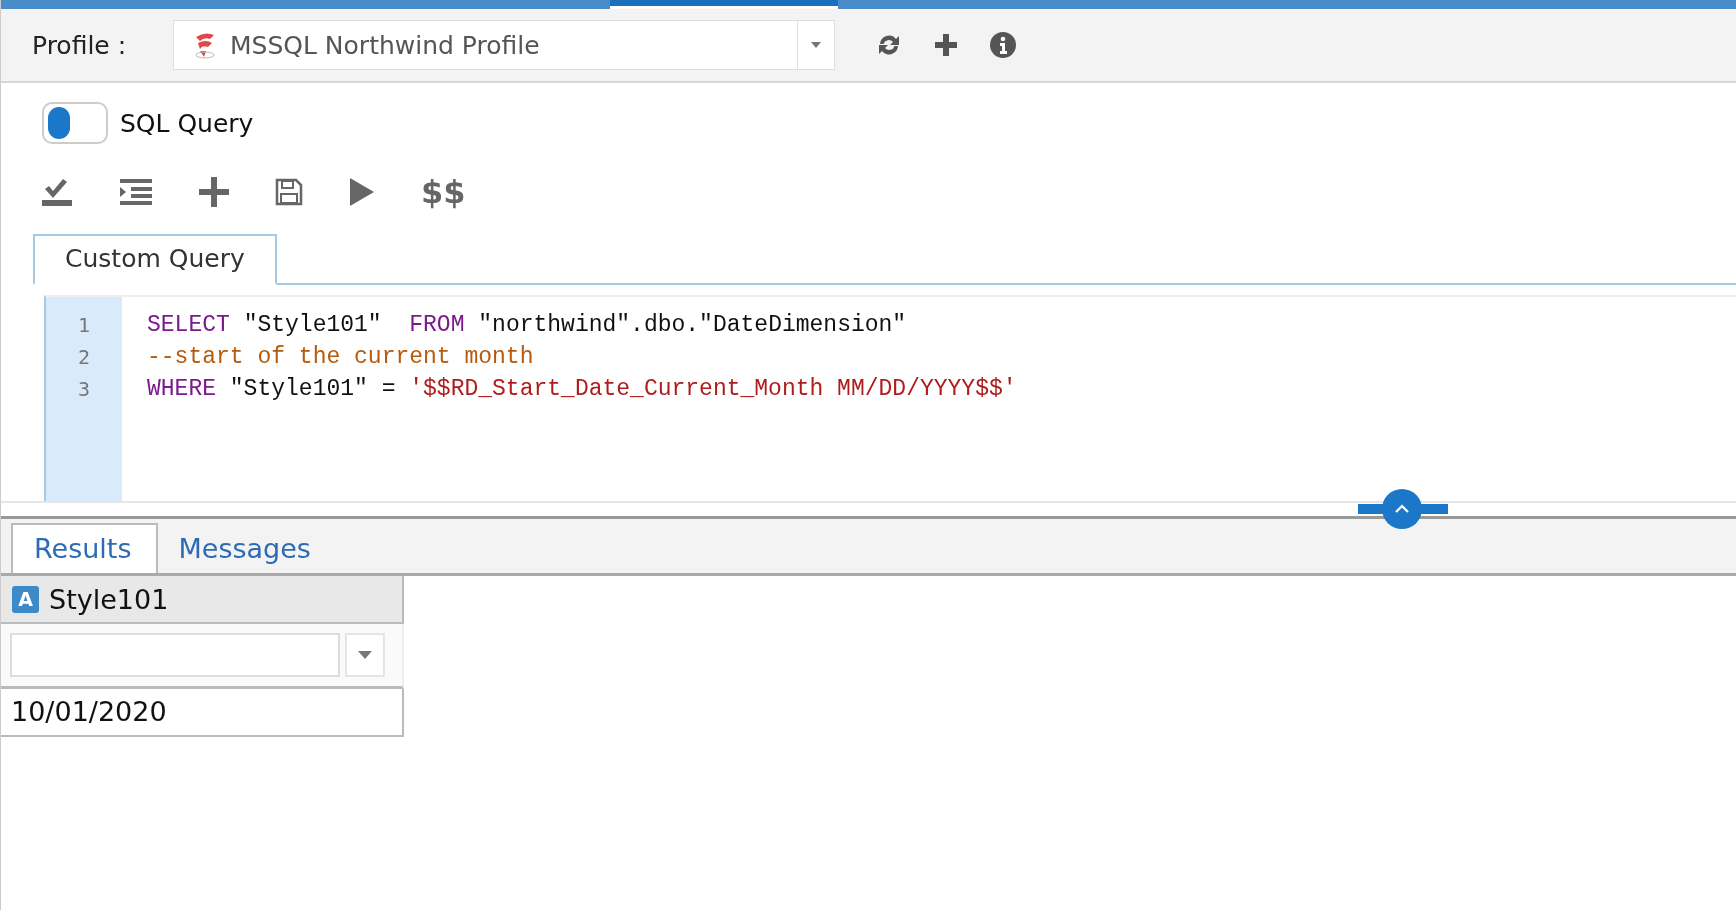  What do you see at coordinates (83, 325) in the screenshot?
I see `line-number: 1` at bounding box center [83, 325].